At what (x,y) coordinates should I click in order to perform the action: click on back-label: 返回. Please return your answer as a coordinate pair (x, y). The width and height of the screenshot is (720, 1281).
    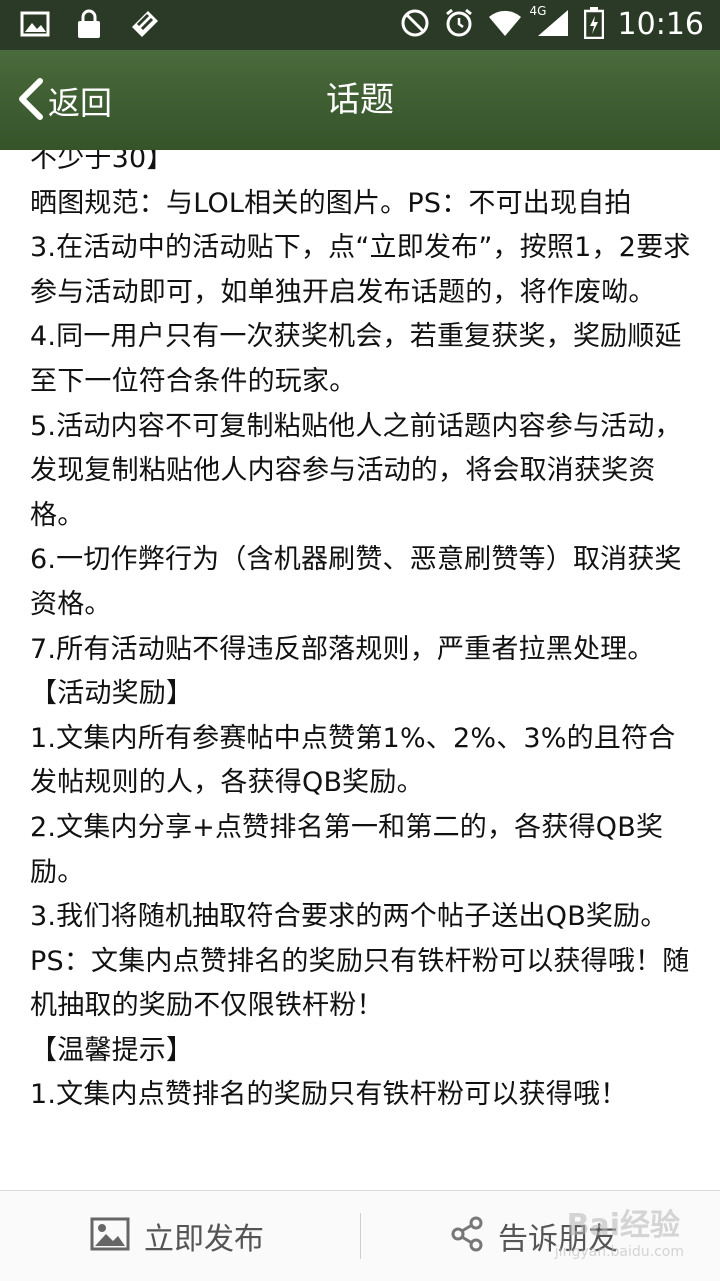
    Looking at the image, I should click on (80, 103).